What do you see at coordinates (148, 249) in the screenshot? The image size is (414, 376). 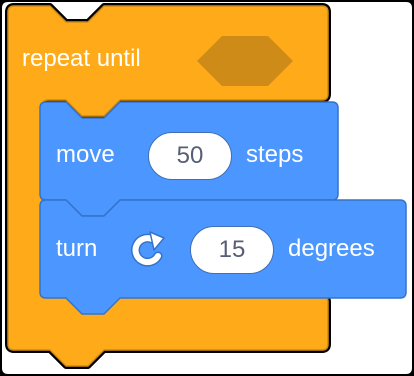 I see `rotate-clockwise-icon` at bounding box center [148, 249].